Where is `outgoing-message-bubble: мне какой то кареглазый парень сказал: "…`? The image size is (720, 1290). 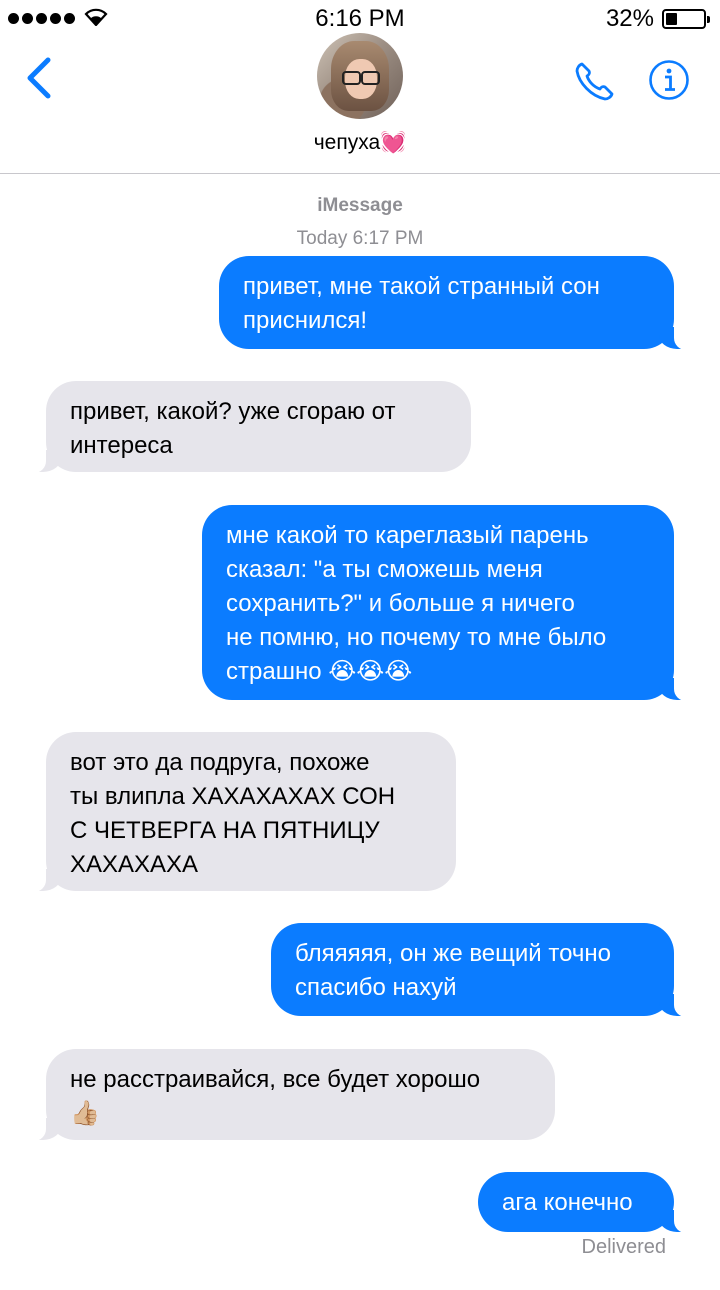 outgoing-message-bubble: мне какой то кареглазый парень сказал: "… is located at coordinates (449, 603).